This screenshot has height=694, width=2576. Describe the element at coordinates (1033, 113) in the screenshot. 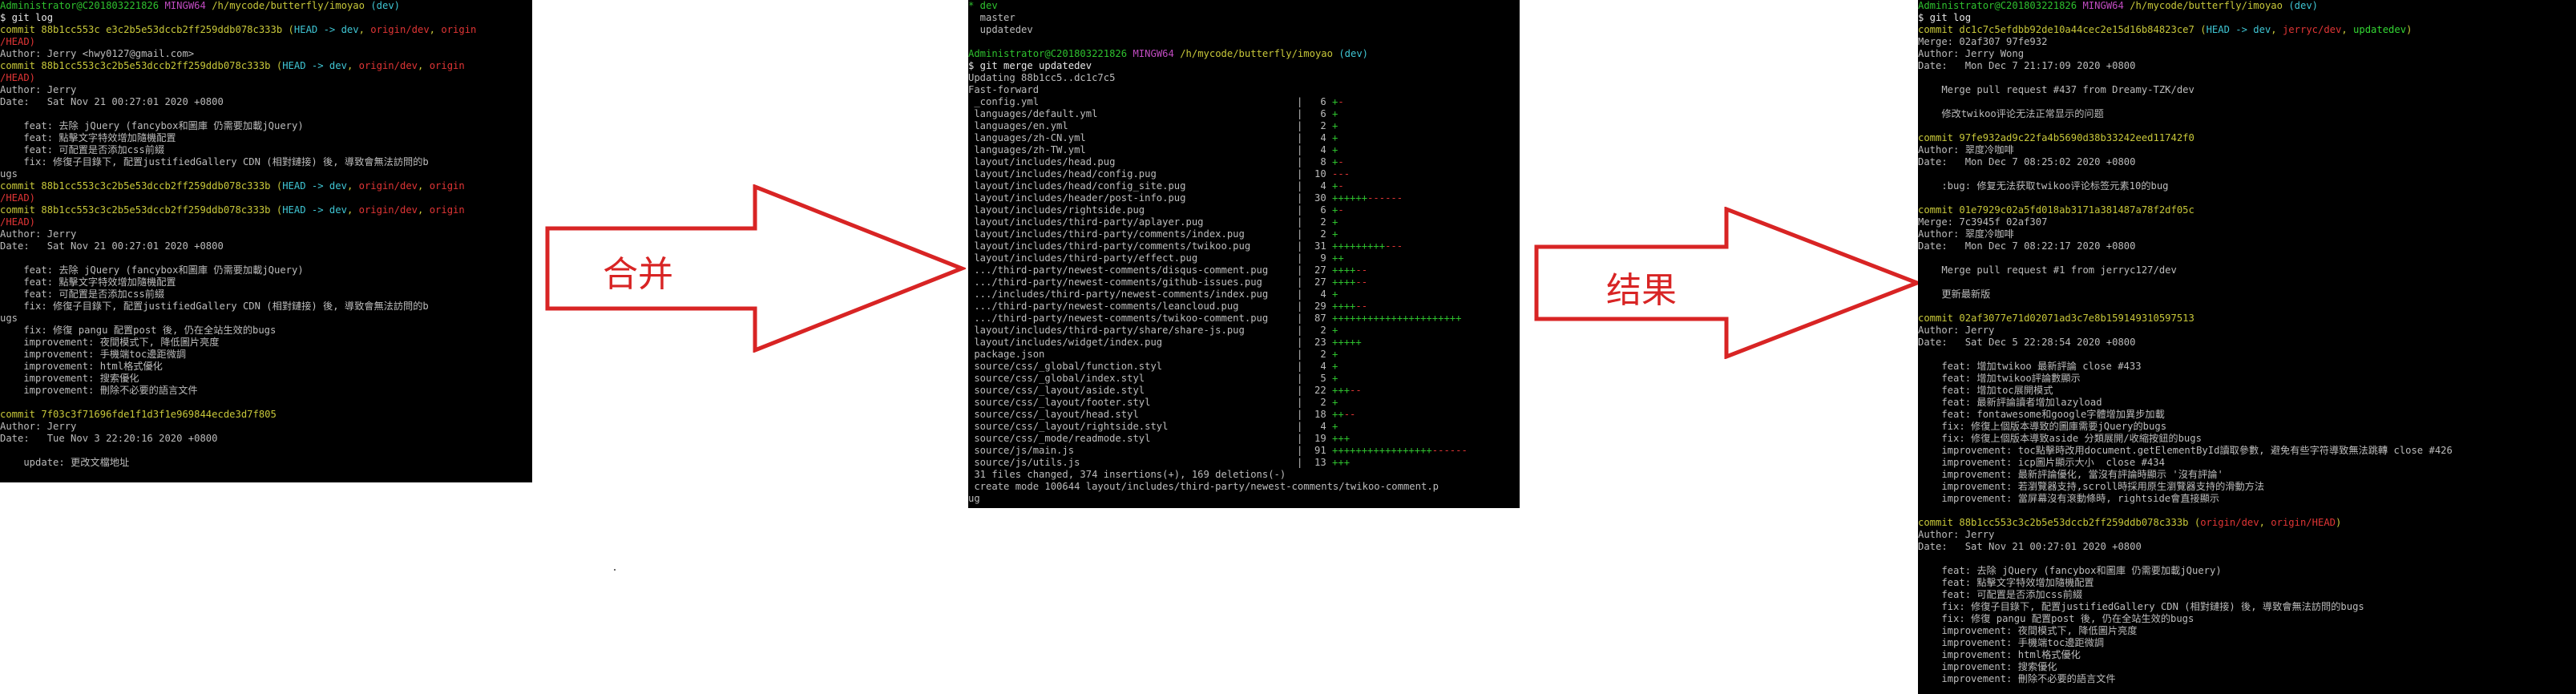

I see `diffstat-file: languages/default.yml` at that location.